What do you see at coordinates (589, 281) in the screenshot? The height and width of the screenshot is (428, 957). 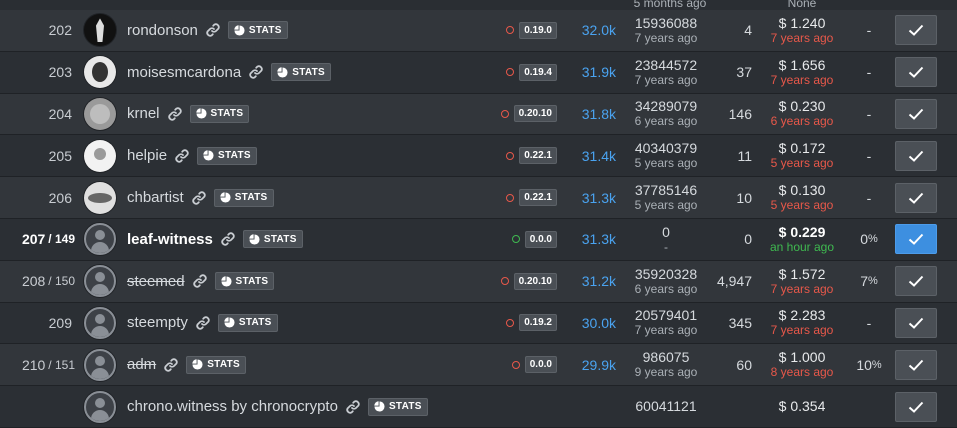 I see `votes-link: 31.2k` at bounding box center [589, 281].